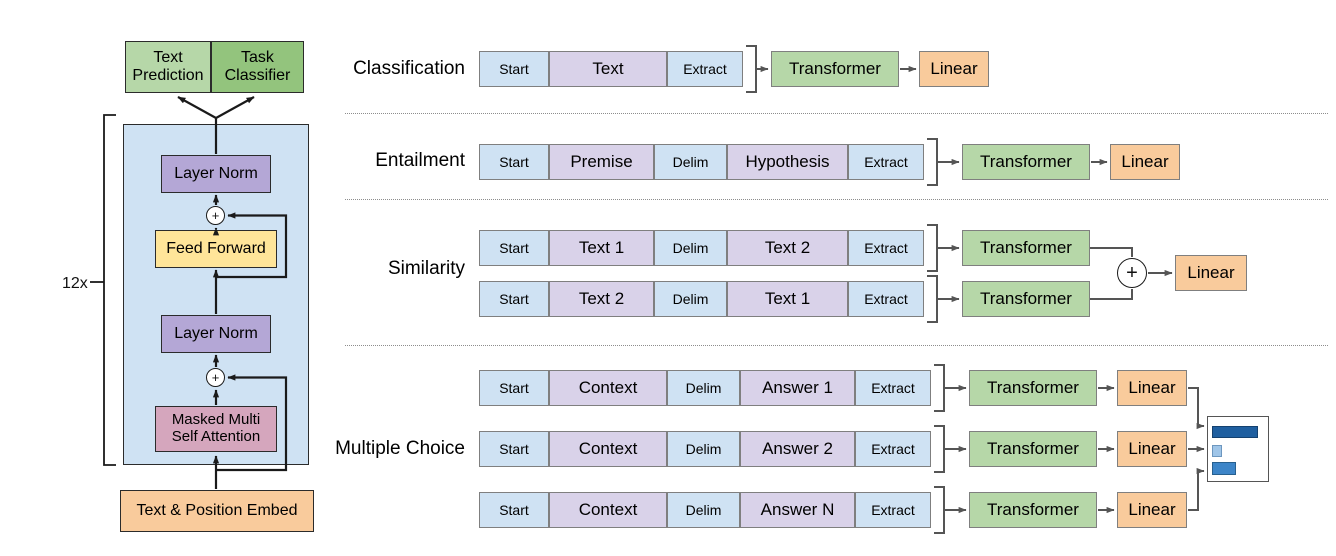 The height and width of the screenshot is (556, 1336). I want to click on layer-norm-top-block: Layer Norm, so click(216, 174).